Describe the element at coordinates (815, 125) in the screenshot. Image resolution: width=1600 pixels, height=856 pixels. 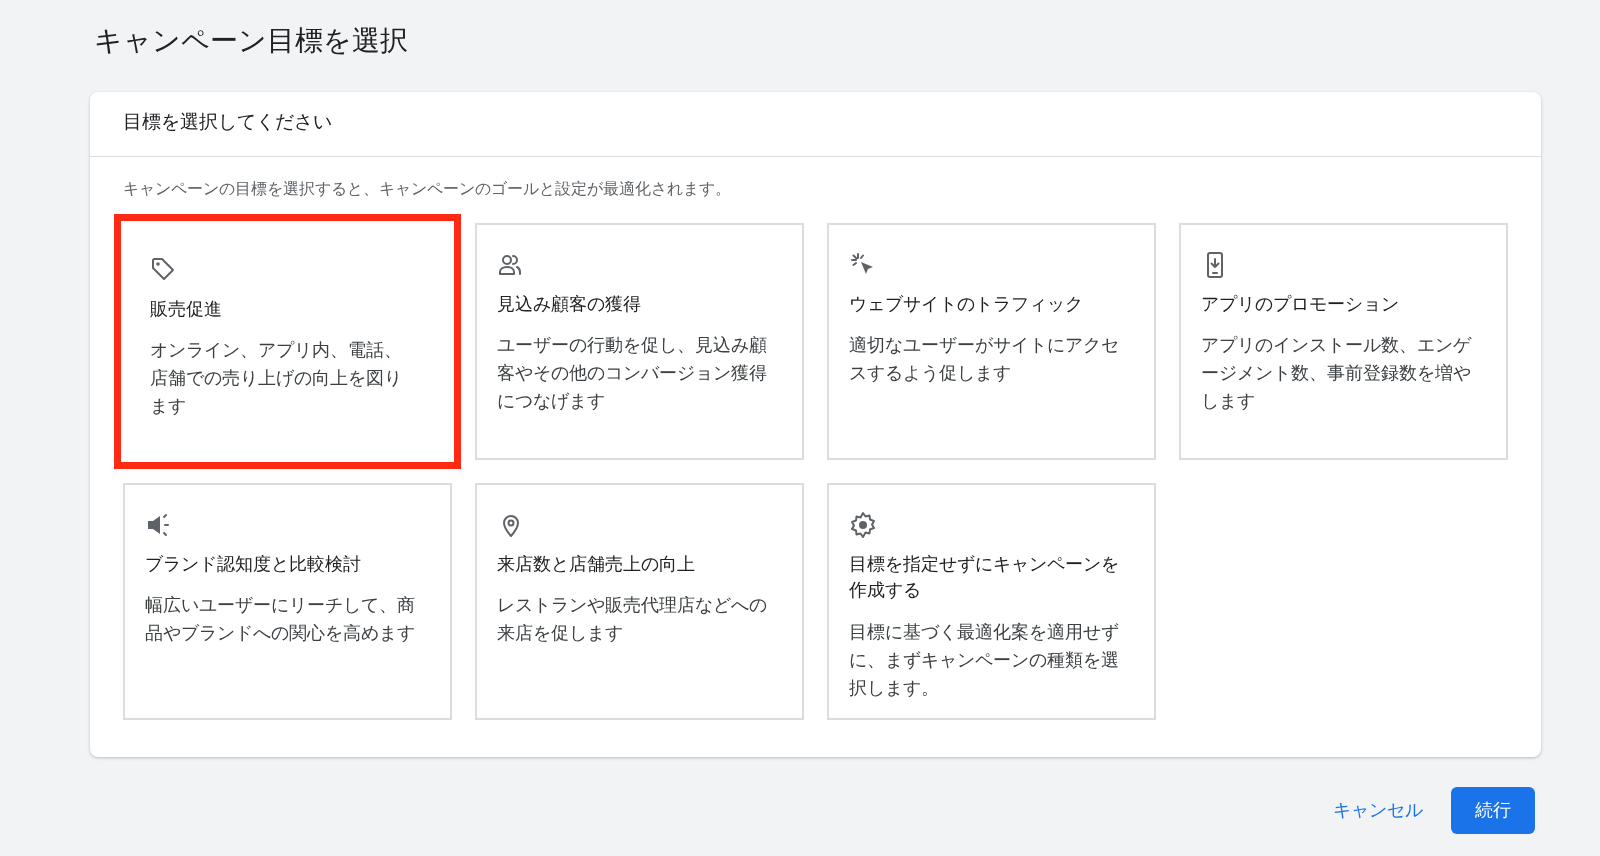
I see `panel-heading: 目標を選択してください` at that location.